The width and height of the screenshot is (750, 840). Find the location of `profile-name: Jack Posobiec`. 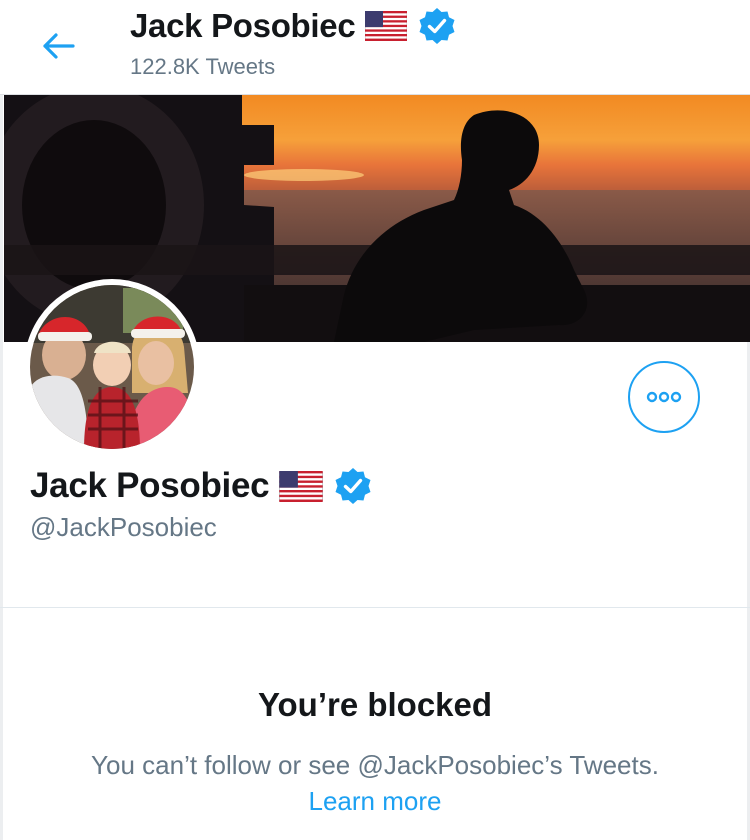

profile-name: Jack Posobiec is located at coordinates (150, 485).